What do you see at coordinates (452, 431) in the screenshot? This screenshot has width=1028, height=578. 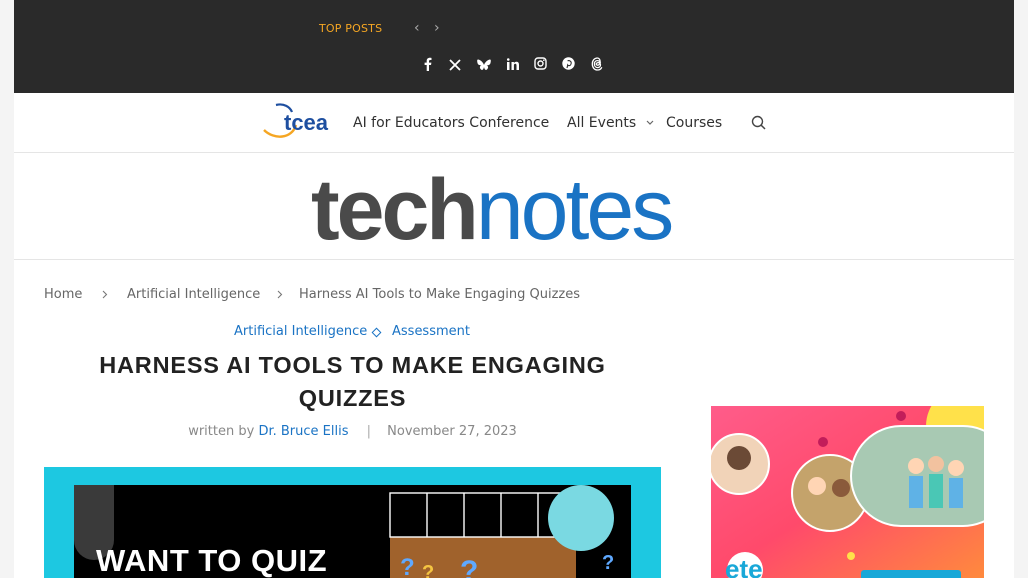 I see `post-date: November 27, 2023` at bounding box center [452, 431].